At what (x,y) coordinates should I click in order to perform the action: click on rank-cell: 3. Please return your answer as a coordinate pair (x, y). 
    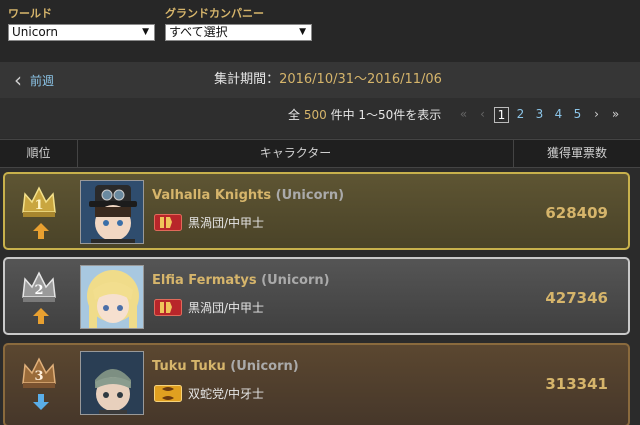
    Looking at the image, I should click on (42, 383).